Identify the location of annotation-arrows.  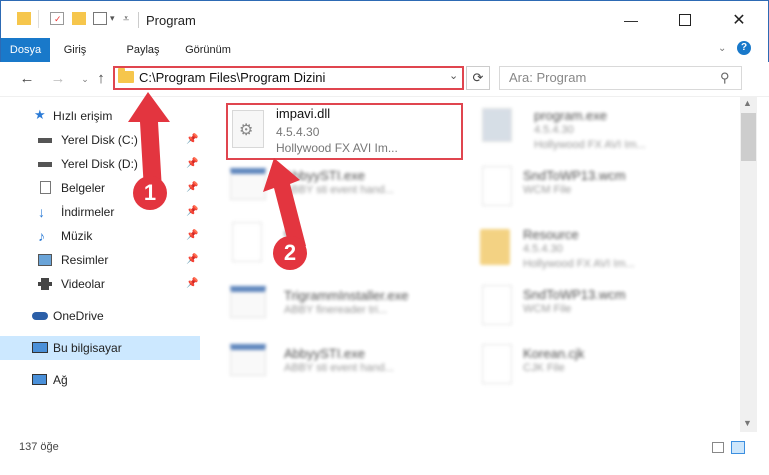
(217, 171).